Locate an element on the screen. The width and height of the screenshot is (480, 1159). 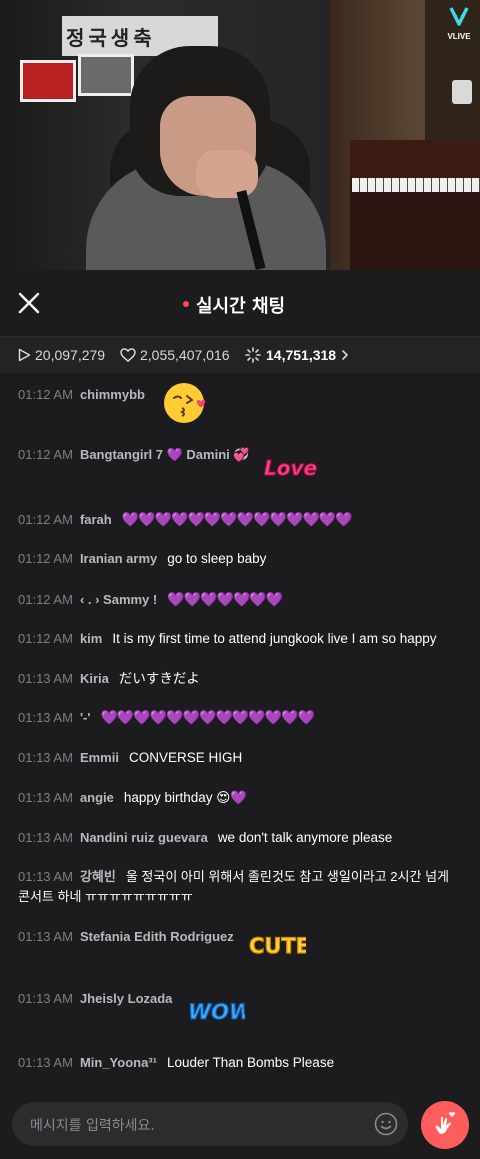
chat-message: 01:13 AM '-' 💜💜💜💜💜💜💜💜💜💜💜💜💜 is located at coordinates (243, 717).